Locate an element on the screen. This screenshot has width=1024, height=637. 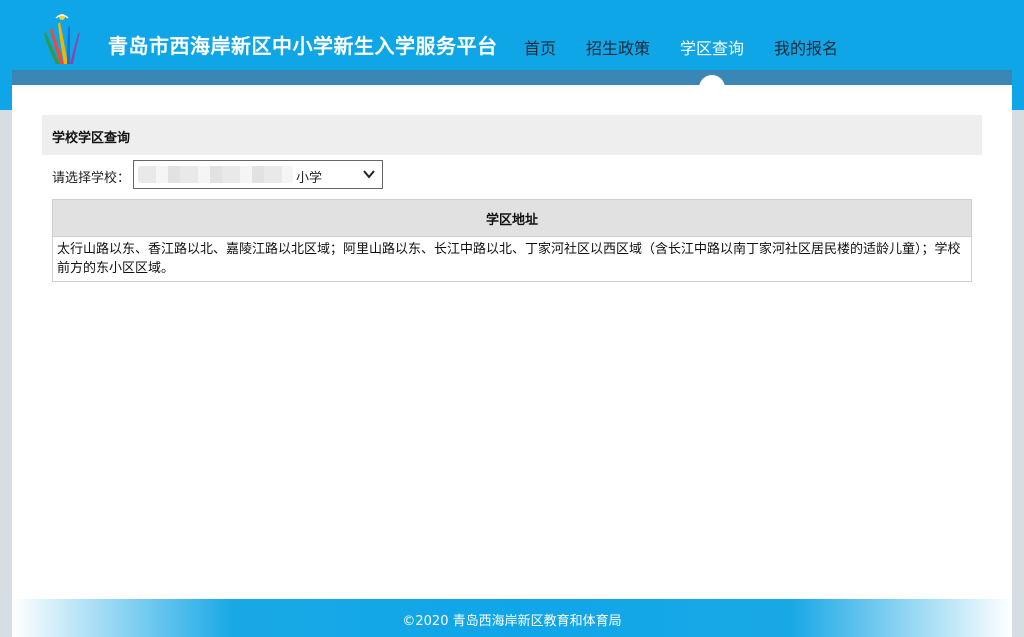
nav-item-enrollment-policy: 招生政策 is located at coordinates (618, 47).